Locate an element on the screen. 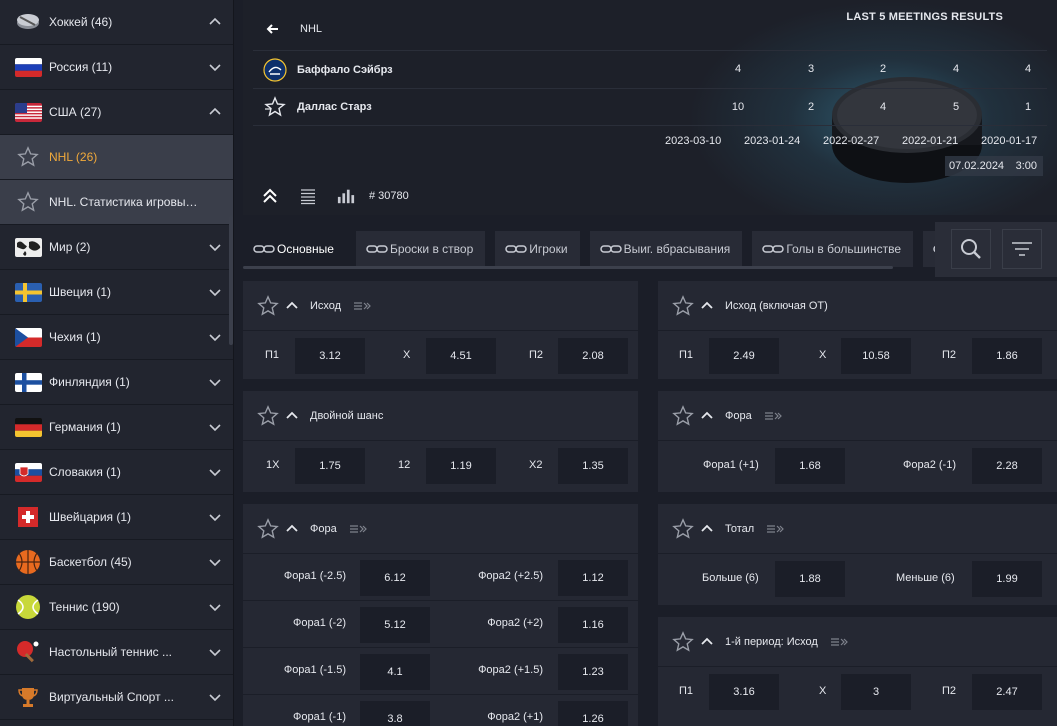 This screenshot has height=726, width=1057. odds-button: 1.26 is located at coordinates (593, 713).